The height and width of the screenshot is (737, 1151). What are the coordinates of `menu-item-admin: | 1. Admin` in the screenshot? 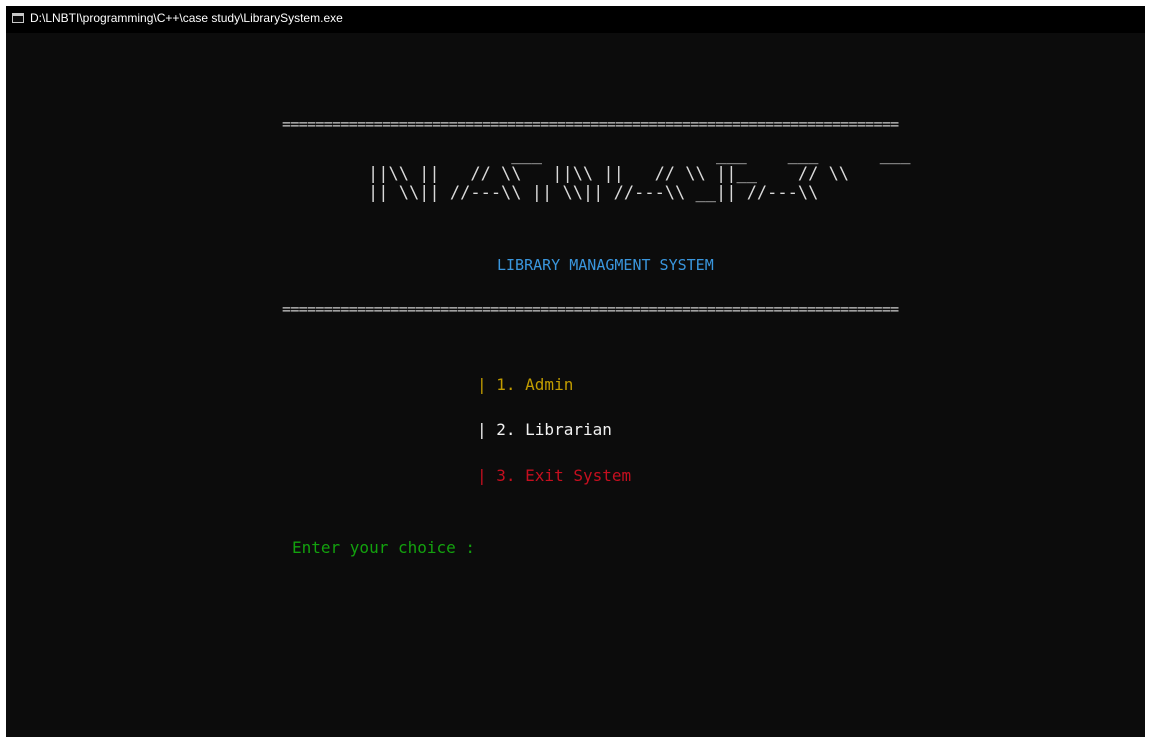 It's located at (525, 384).